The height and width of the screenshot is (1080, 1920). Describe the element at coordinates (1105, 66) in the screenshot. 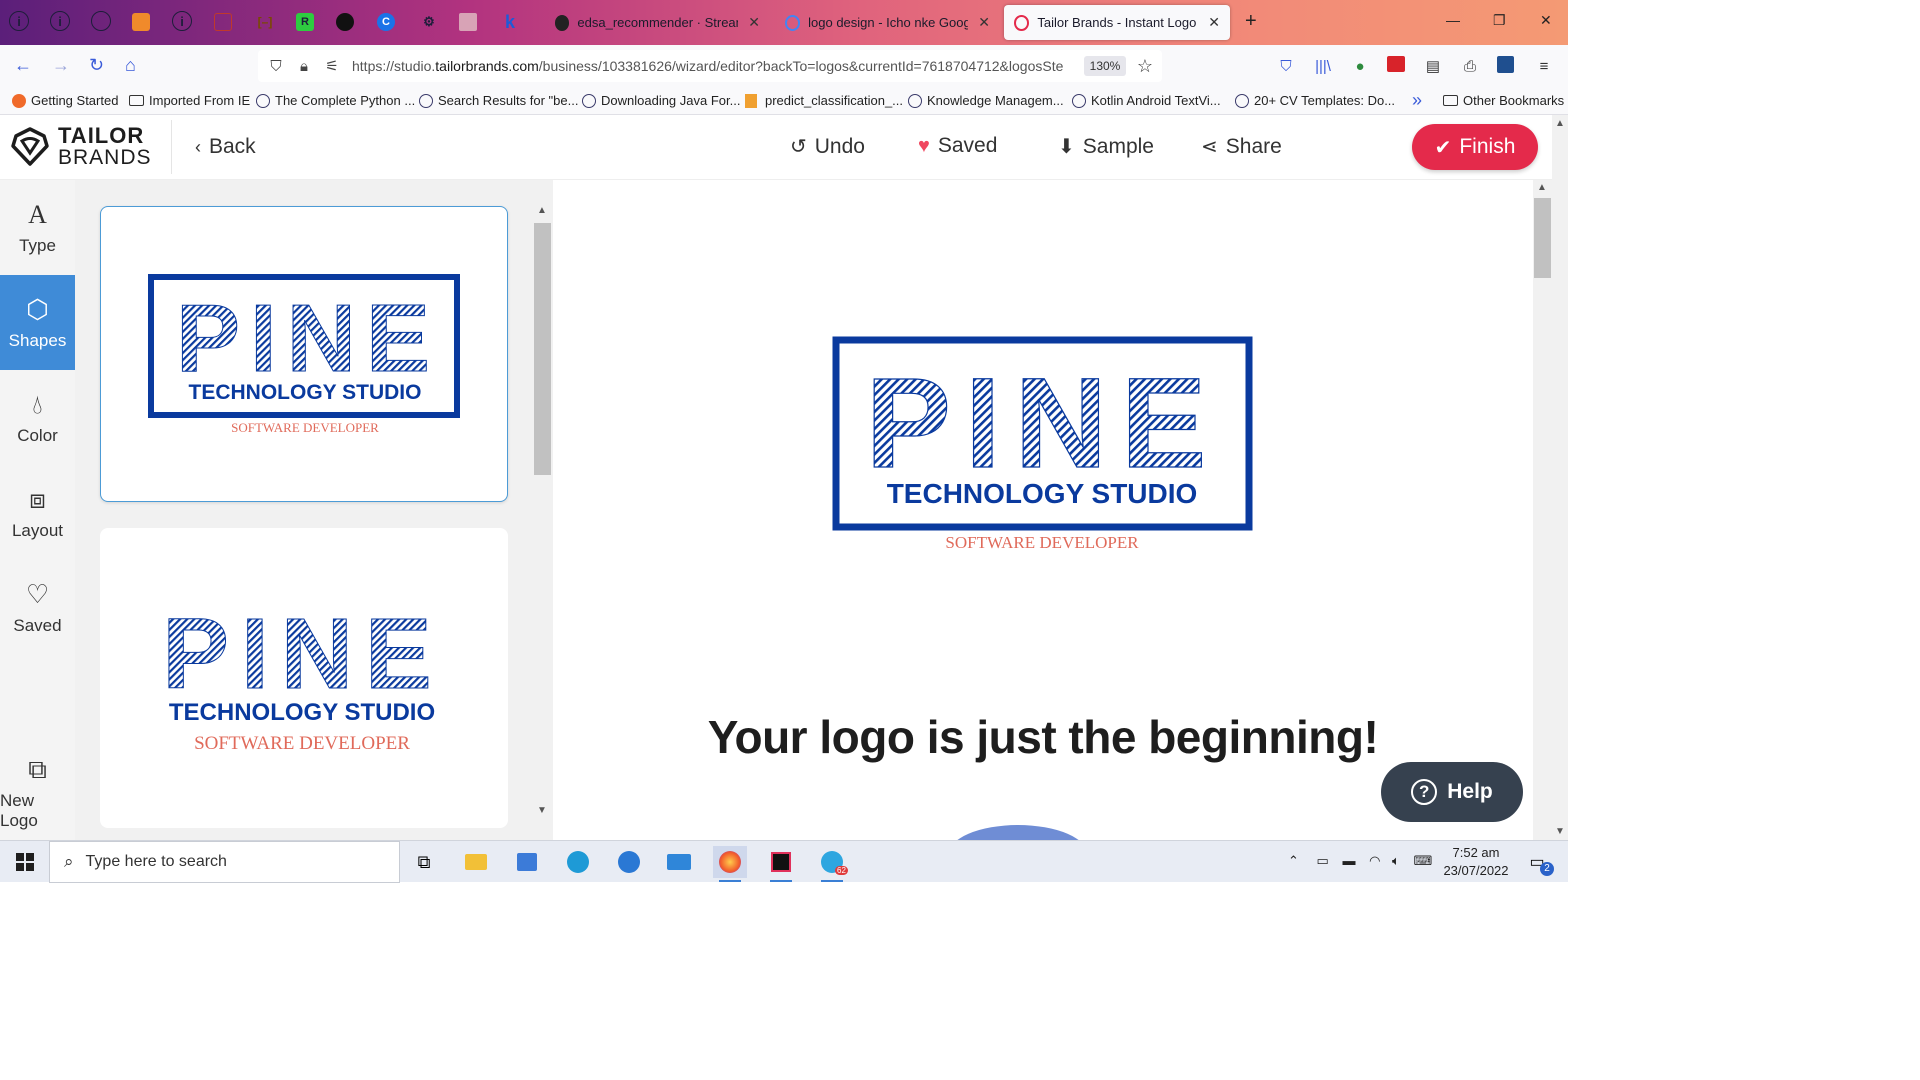

I see `zoom-level: 130%` at that location.